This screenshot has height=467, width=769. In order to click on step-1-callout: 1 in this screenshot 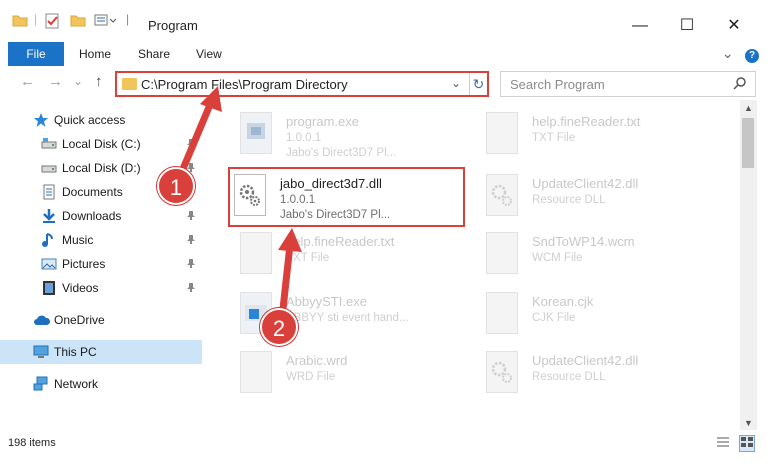, I will do `click(176, 186)`.